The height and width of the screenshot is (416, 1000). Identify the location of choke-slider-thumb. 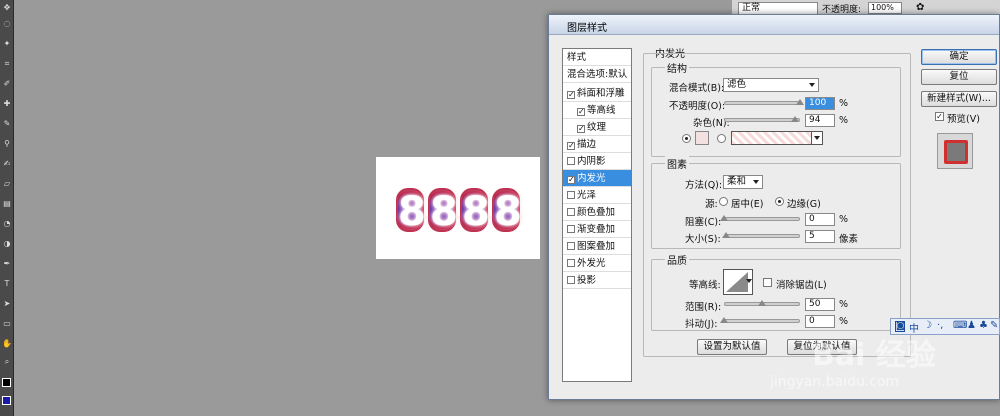
(724, 218).